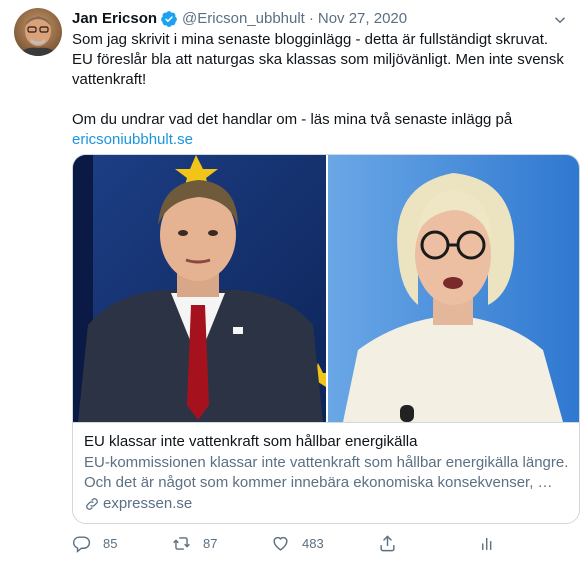  What do you see at coordinates (148, 503) in the screenshot?
I see `card-domain-text: expressen.se` at bounding box center [148, 503].